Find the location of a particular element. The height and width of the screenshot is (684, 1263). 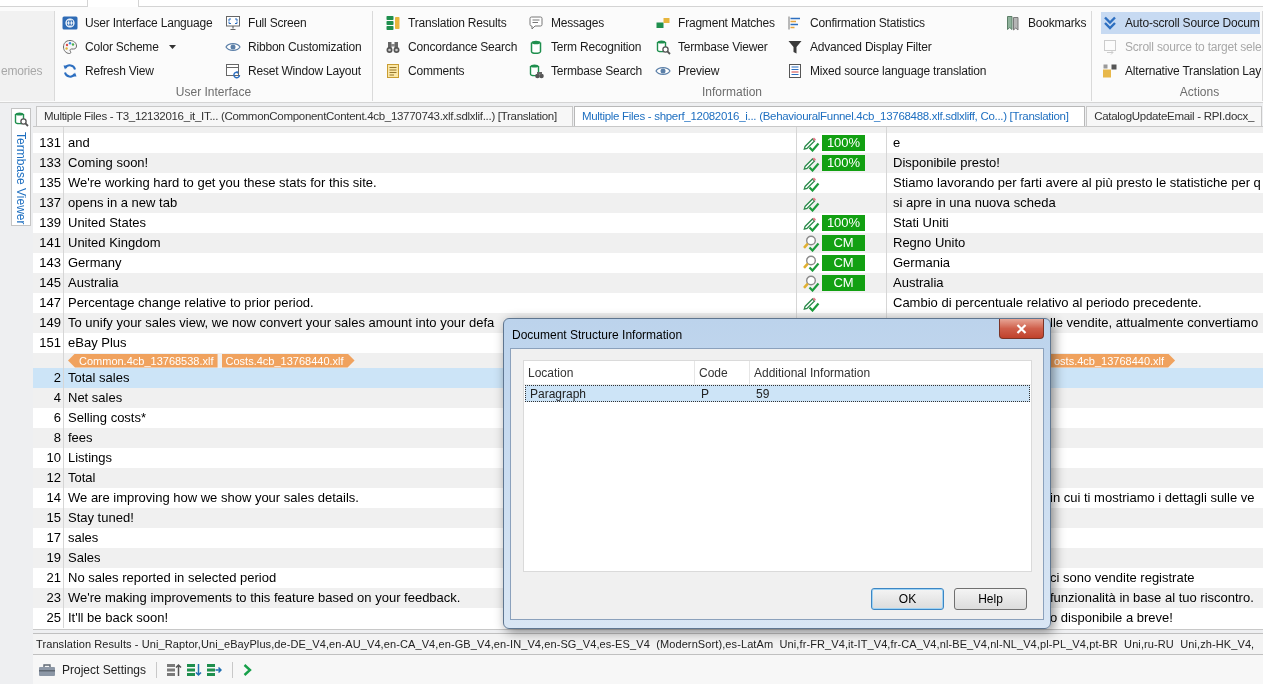

source-text: United States is located at coordinates (107, 223).